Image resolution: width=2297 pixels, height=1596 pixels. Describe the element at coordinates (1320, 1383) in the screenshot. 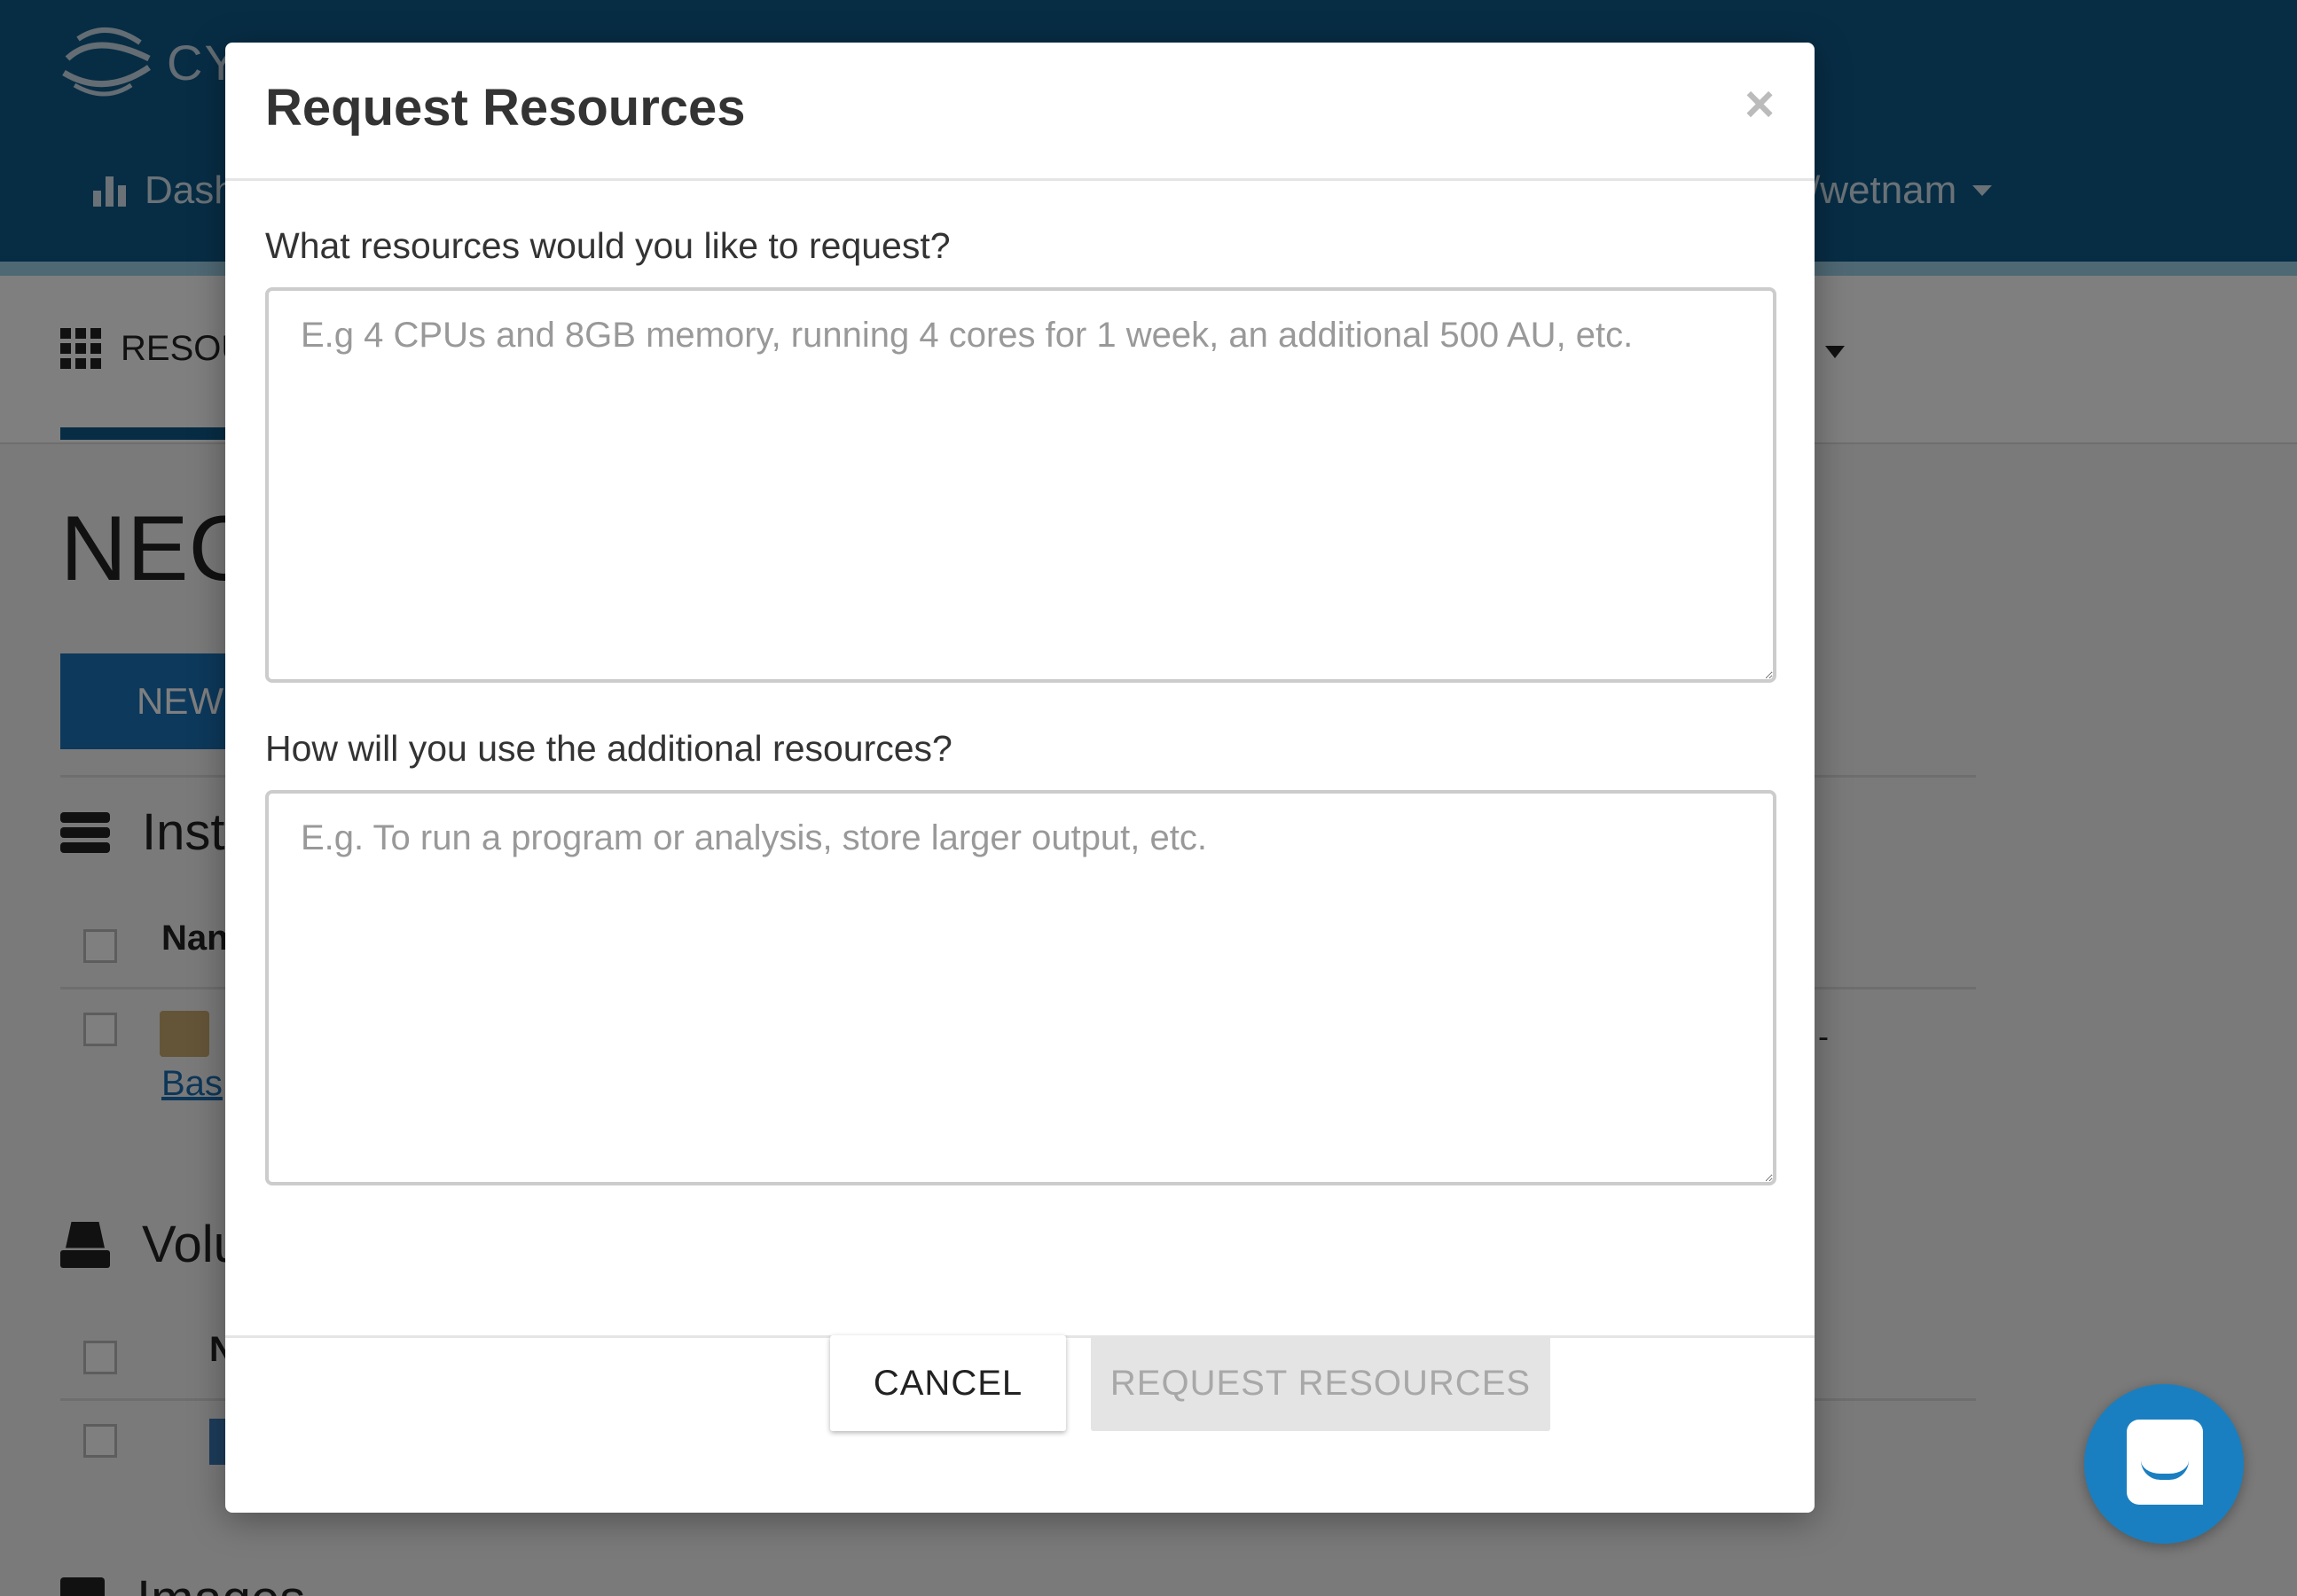

I see `request-resources-button: REQUEST RESOURCES` at that location.